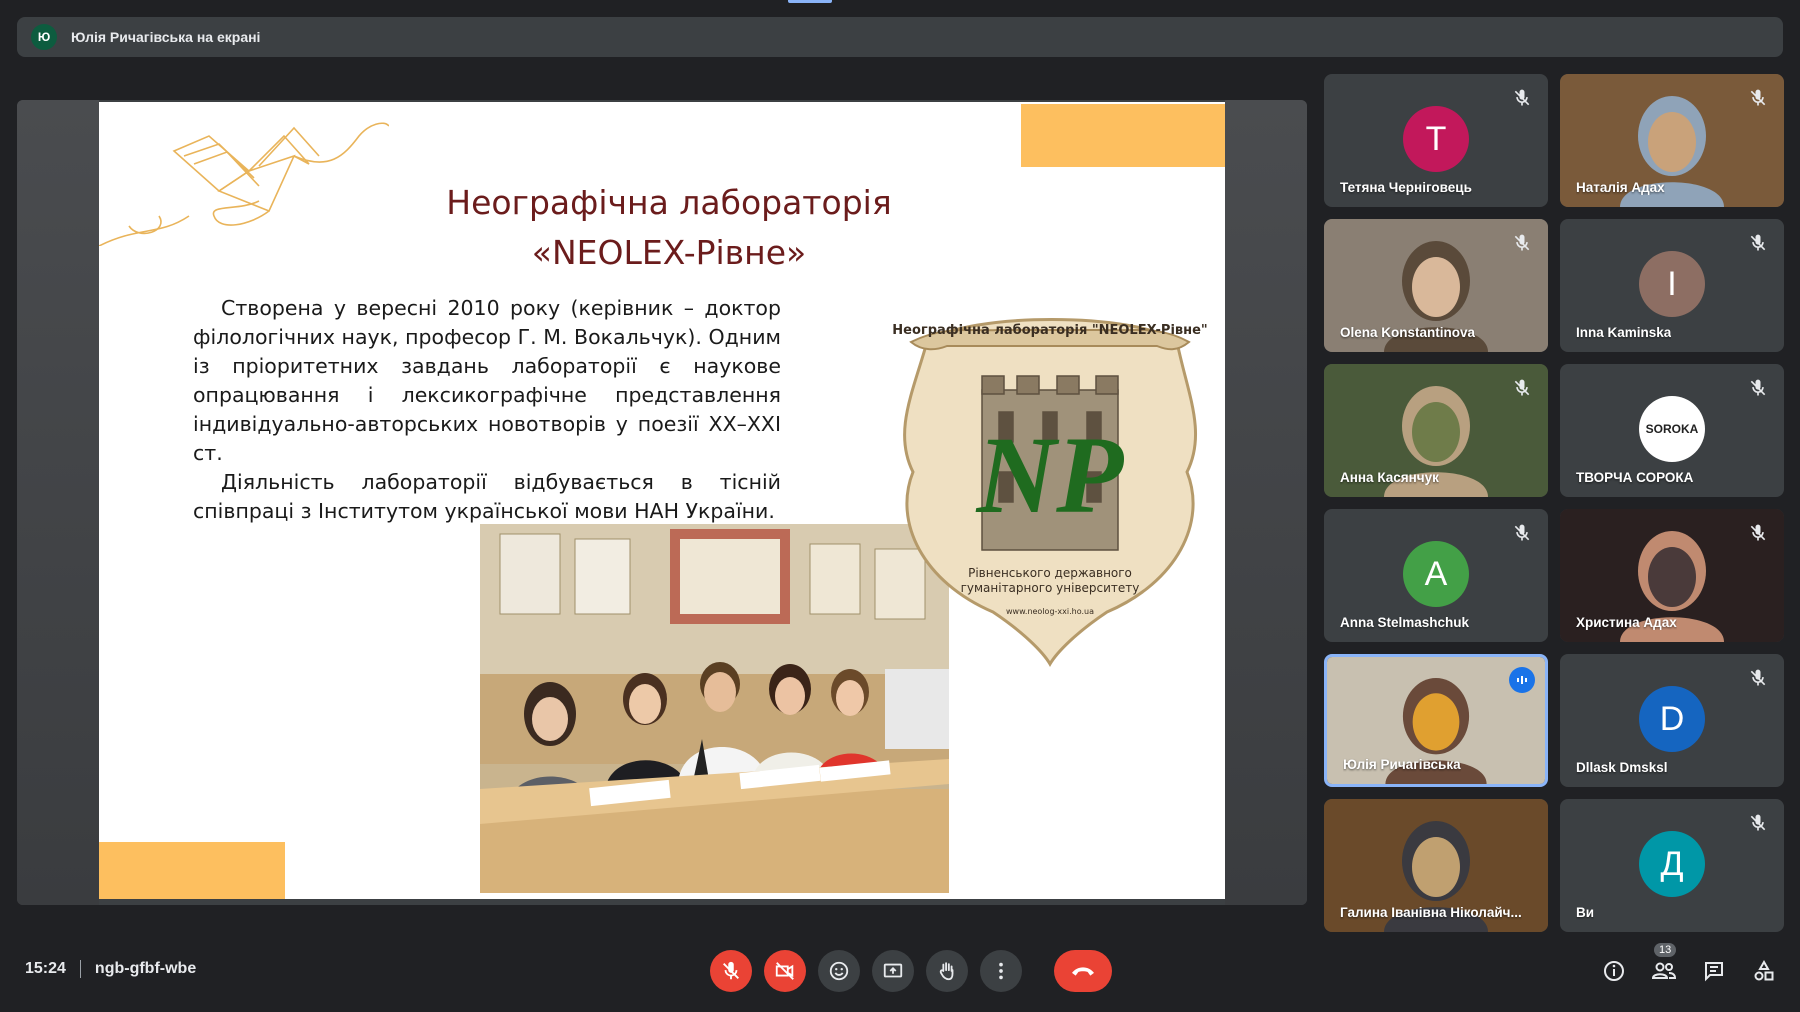  I want to click on activities-icon, so click(1764, 970).